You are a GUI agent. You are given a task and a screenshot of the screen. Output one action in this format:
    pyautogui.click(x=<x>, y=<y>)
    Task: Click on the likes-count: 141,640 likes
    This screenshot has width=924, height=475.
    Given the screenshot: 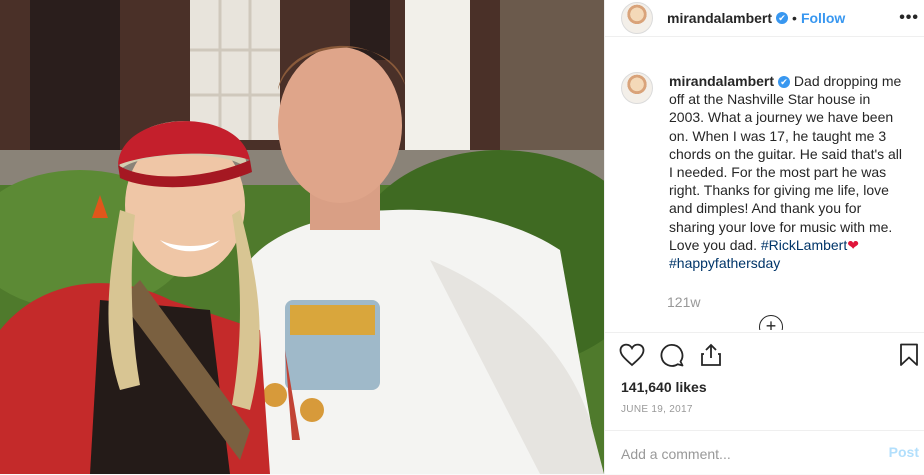 What is the action you would take?
    pyautogui.click(x=664, y=387)
    